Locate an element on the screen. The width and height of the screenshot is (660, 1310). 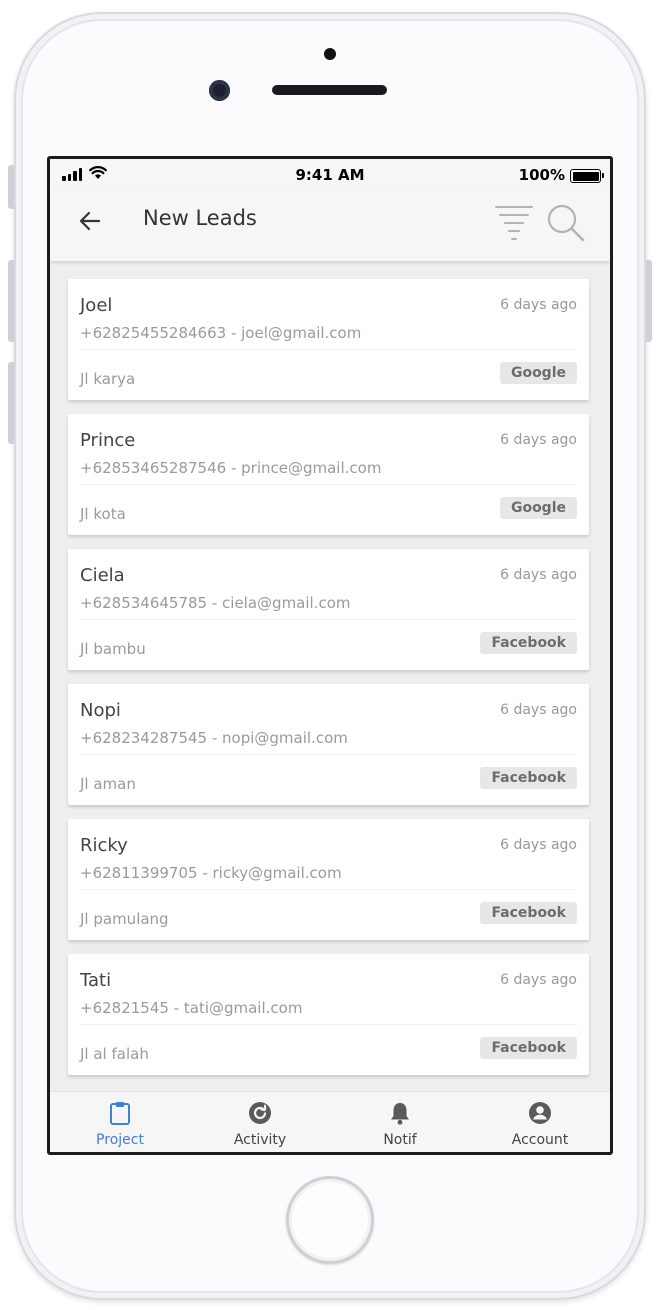
nav-item-project: Project is located at coordinates (120, 1122).